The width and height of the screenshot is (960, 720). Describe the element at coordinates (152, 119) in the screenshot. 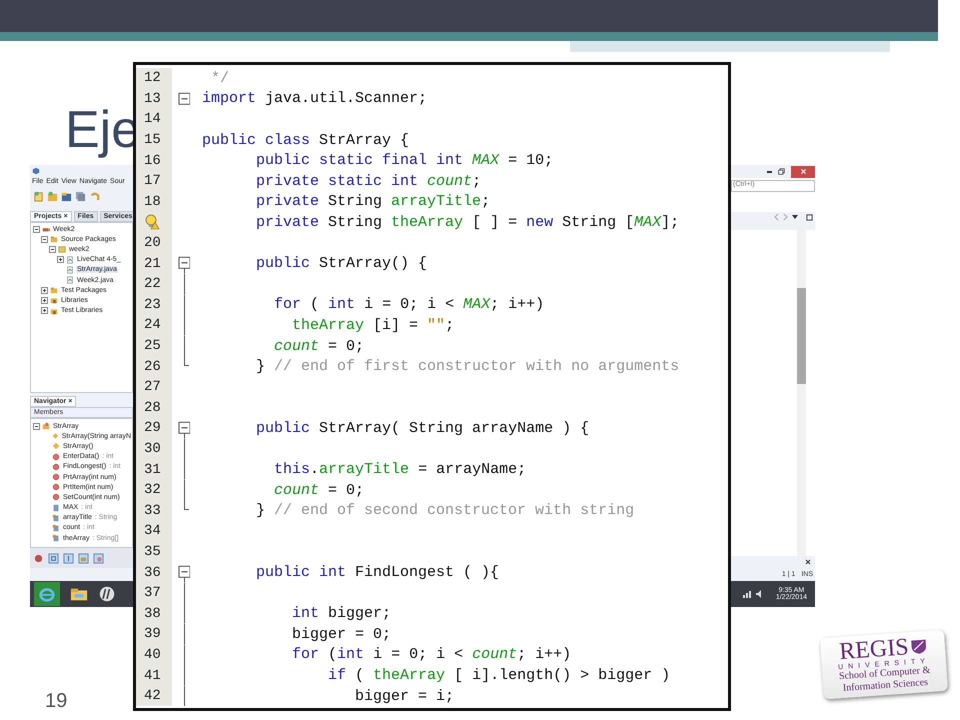

I see `line-number: 14` at that location.